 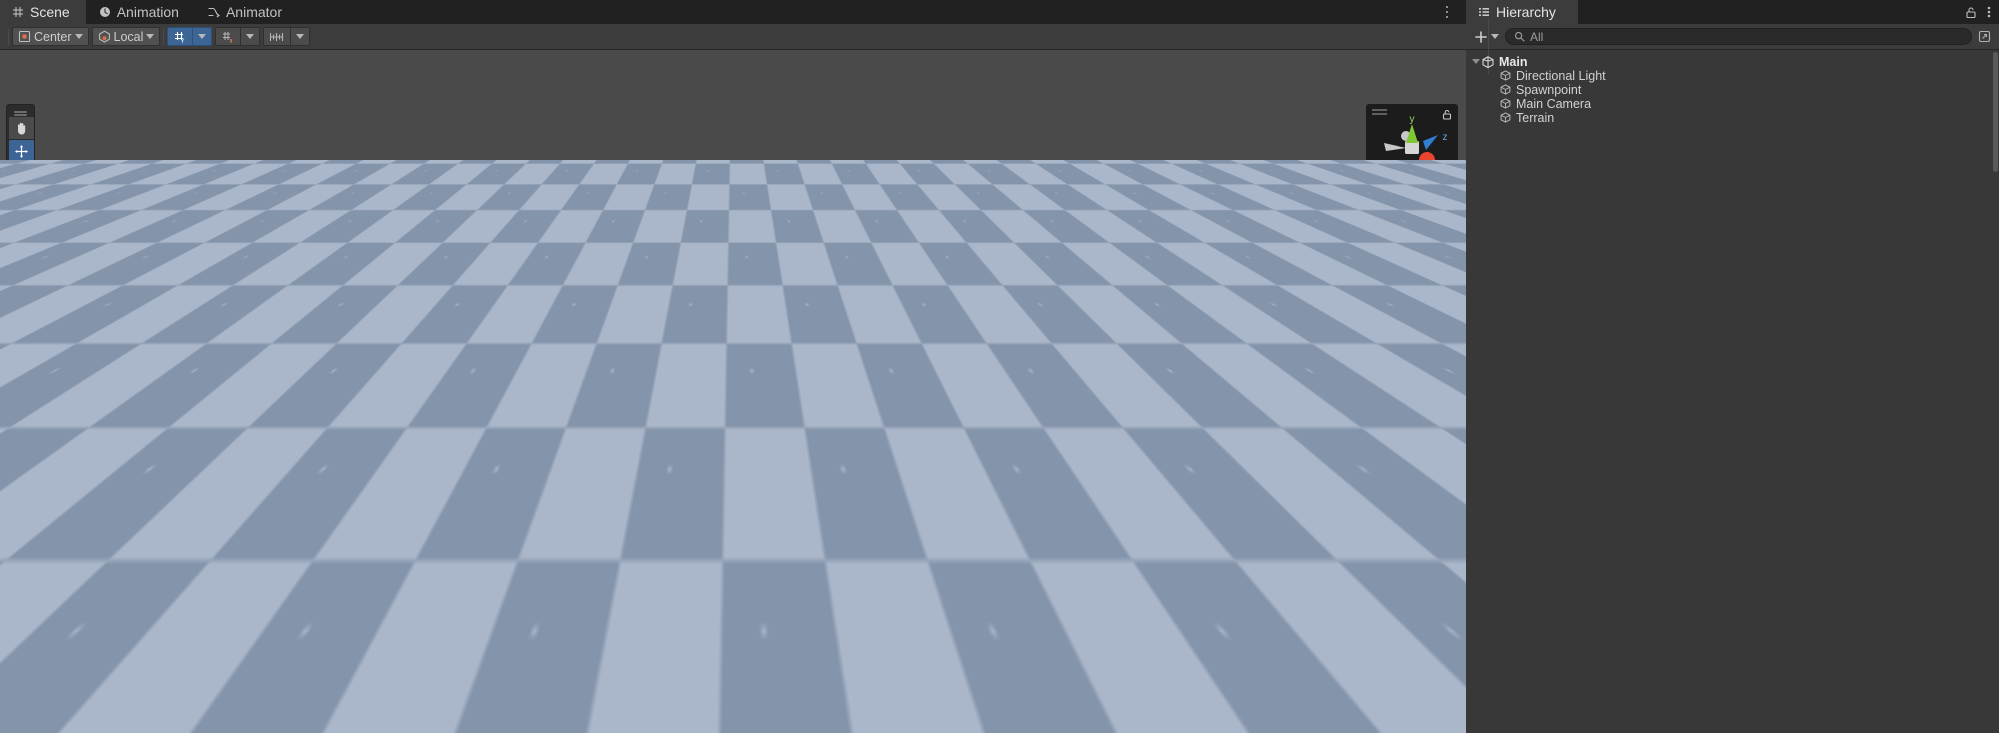 What do you see at coordinates (1447, 17) in the screenshot?
I see `kebab-dot` at bounding box center [1447, 17].